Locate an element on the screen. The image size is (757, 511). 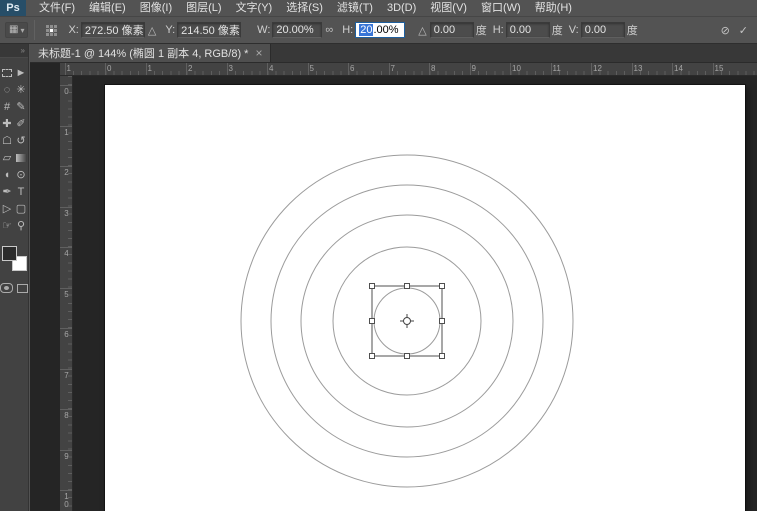
transform-handle-e is located at coordinates (442, 321).